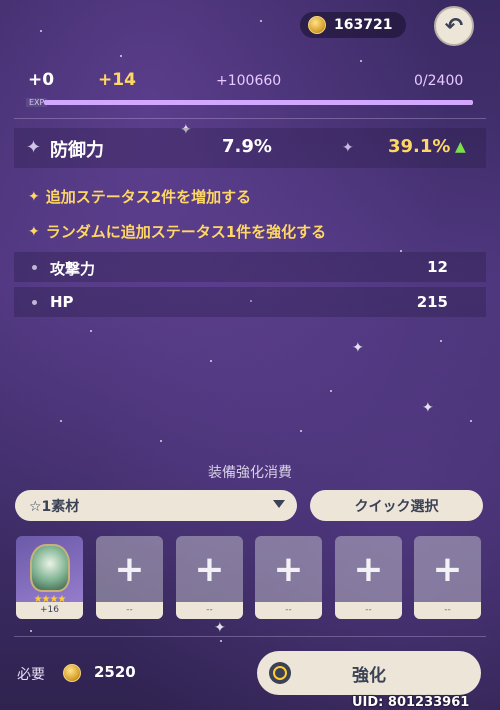  I want to click on bonus-line: ✦ 追加ステータス2件を増加する, so click(139, 196).